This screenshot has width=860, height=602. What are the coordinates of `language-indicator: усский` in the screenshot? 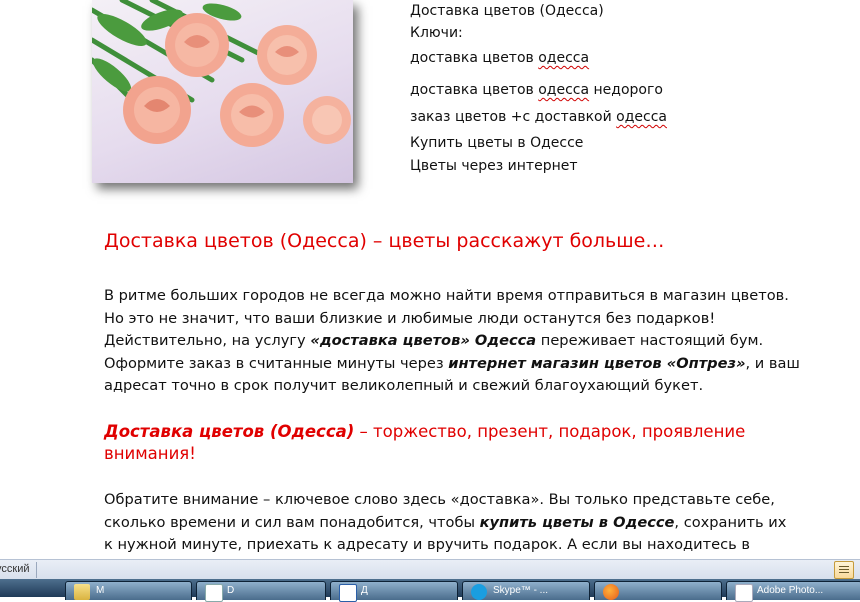 It's located at (14, 569).